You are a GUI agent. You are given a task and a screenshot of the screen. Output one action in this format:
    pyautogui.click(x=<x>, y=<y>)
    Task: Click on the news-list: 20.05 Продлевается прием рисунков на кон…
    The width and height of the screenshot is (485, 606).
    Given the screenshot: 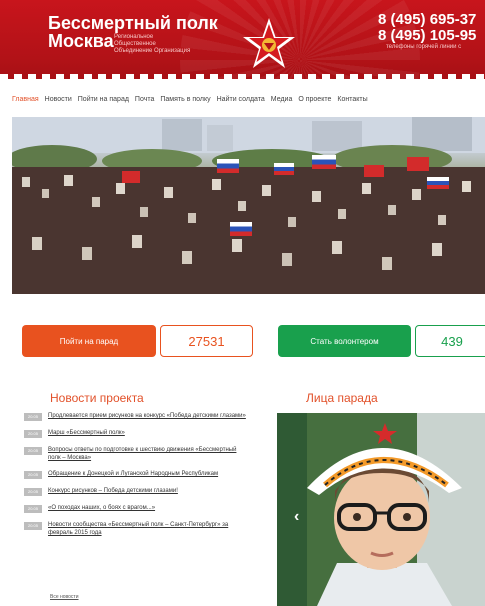 What is the action you would take?
    pyautogui.click(x=136, y=478)
    